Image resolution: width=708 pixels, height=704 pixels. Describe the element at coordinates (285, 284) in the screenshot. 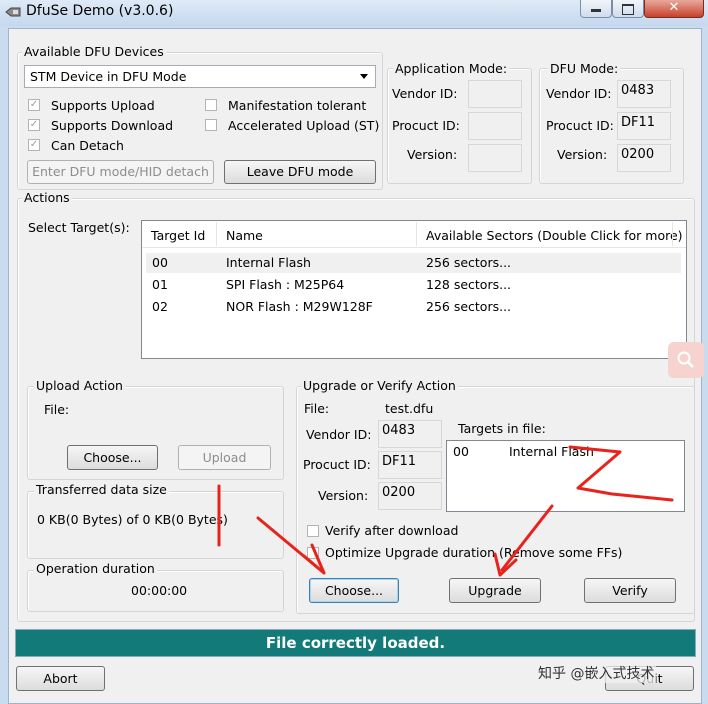

I see `target-name-cell: SPI Flash : M25P64` at that location.